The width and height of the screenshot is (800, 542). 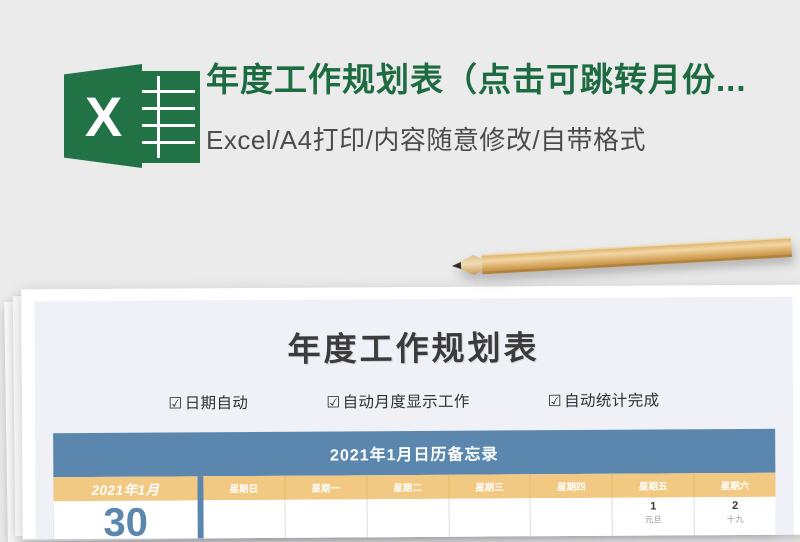 I want to click on calendar-month-big-number: 30, so click(x=126, y=520).